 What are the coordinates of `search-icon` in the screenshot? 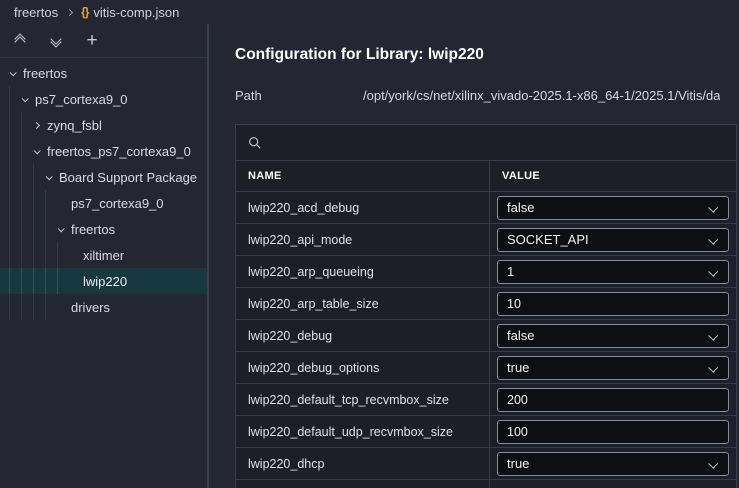 It's located at (255, 142).